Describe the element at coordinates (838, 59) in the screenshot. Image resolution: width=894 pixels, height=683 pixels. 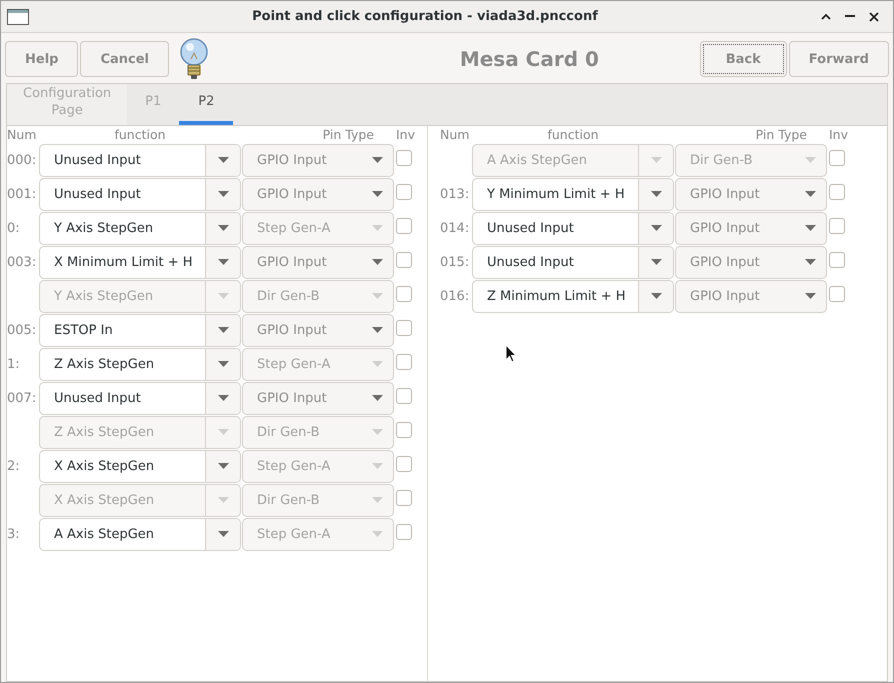
I see `toolbar-button: Forward` at that location.